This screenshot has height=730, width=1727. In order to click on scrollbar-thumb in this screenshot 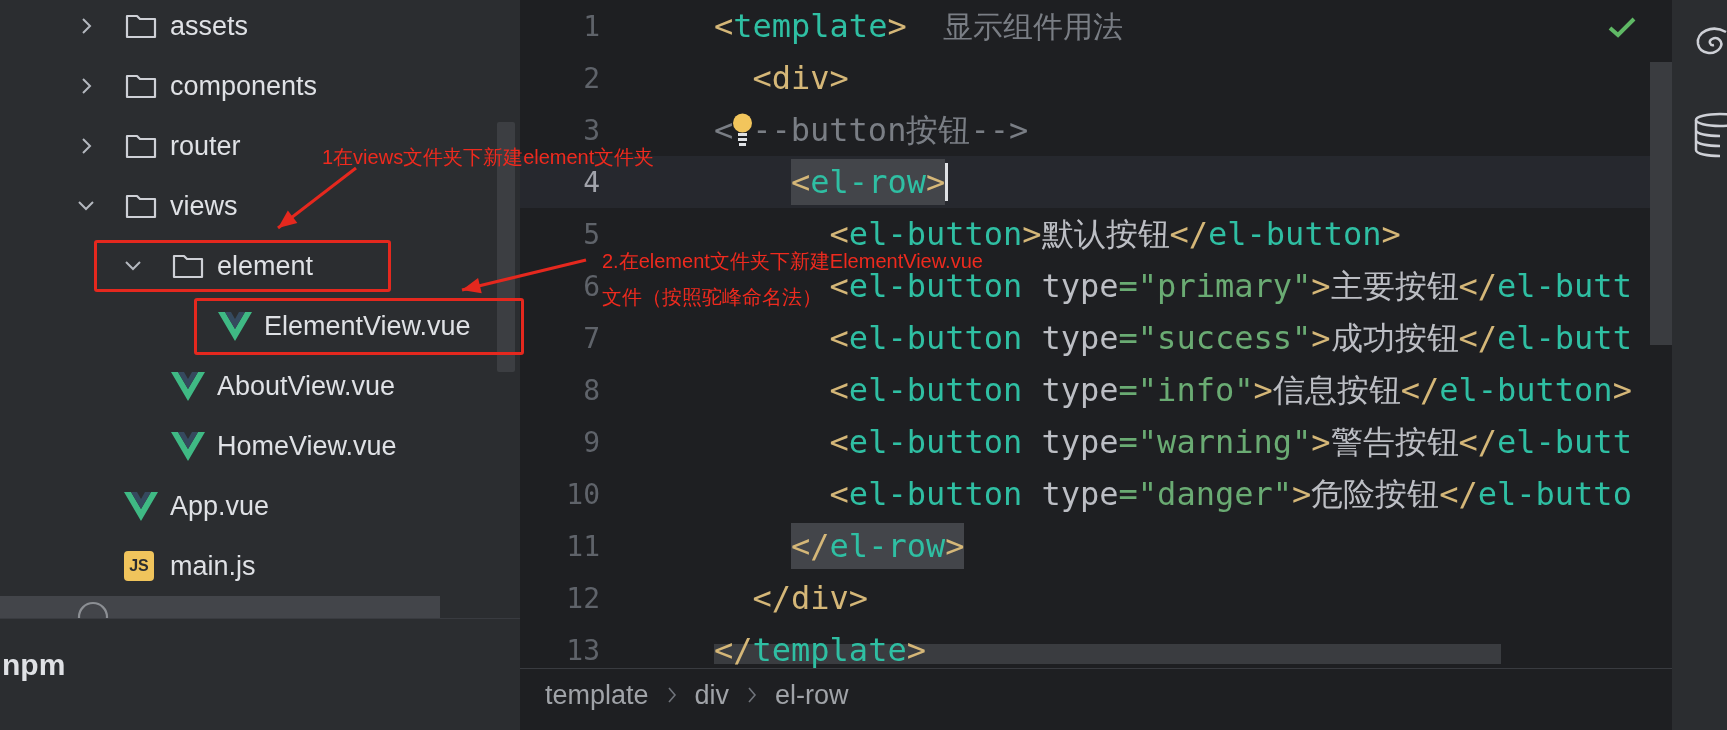, I will do `click(1661, 203)`.